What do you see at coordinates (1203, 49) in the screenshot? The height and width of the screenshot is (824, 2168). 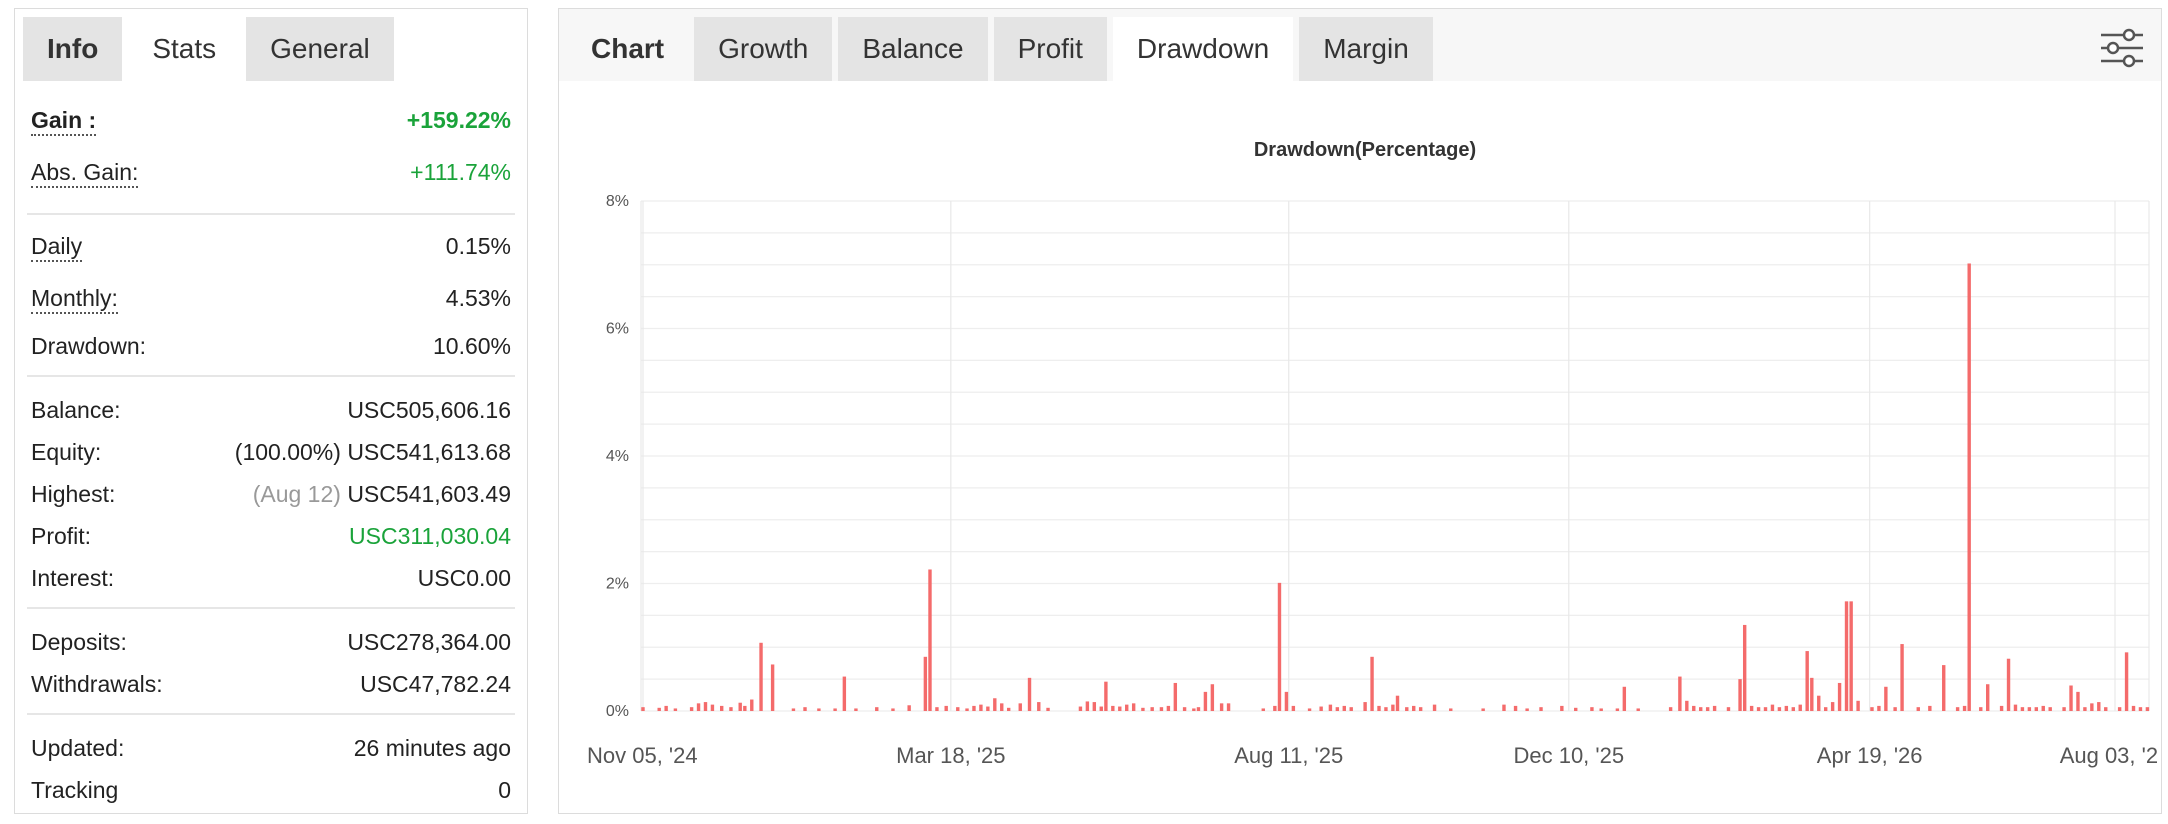 I see `tab-drawdown: Drawdown` at bounding box center [1203, 49].